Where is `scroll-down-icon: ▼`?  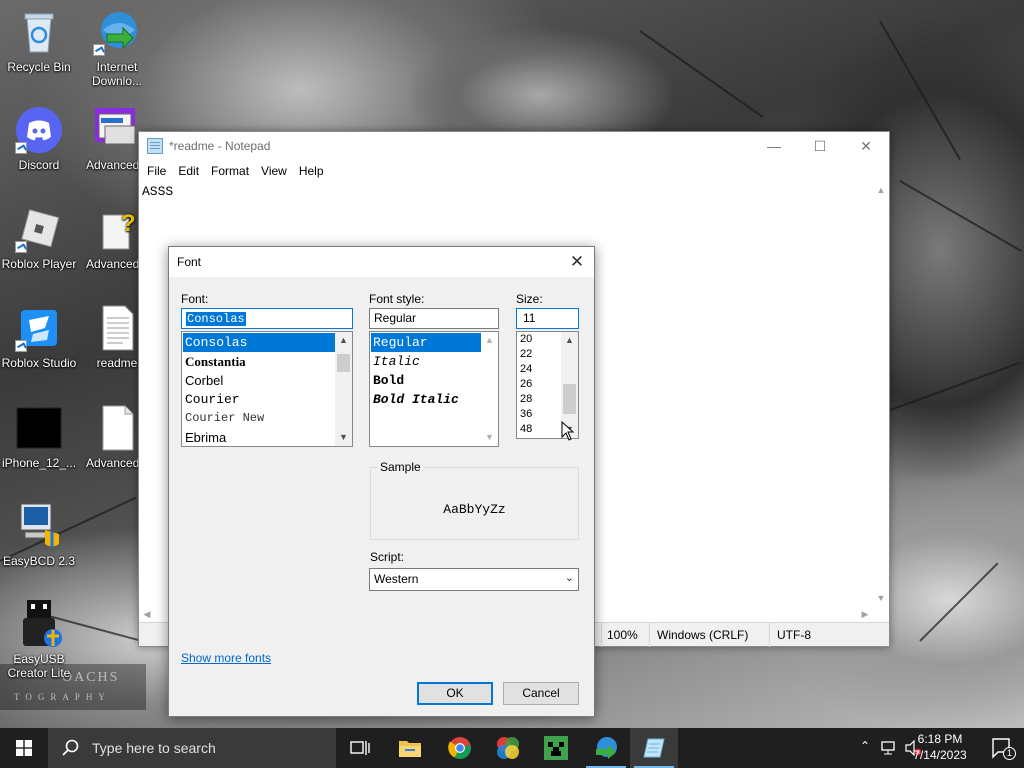
scroll-down-icon: ▼ is located at coordinates (881, 598).